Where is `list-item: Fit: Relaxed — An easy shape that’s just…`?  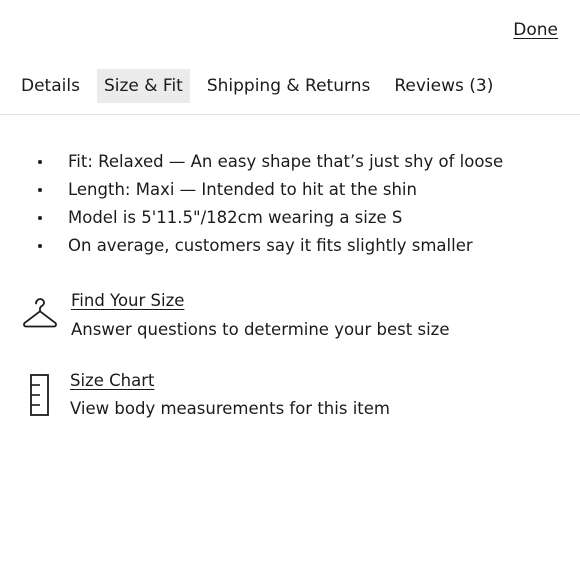 list-item: Fit: Relaxed — An easy shape that’s just… is located at coordinates (290, 162).